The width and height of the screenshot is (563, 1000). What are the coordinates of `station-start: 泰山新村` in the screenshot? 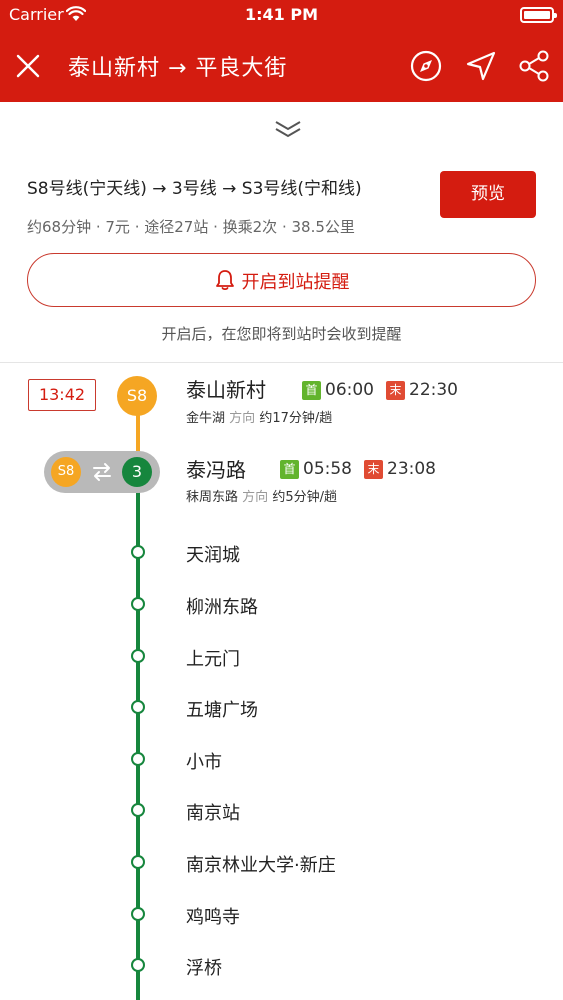 It's located at (226, 388).